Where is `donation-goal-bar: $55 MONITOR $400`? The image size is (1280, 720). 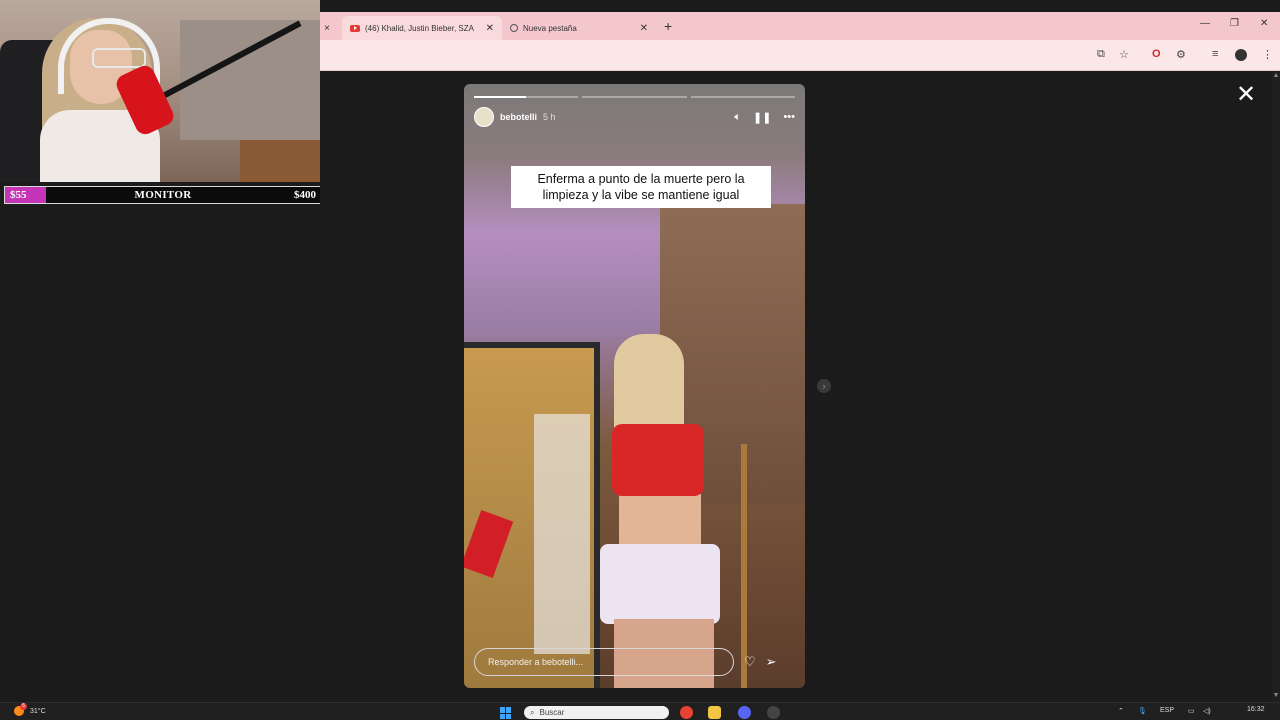
donation-goal-bar: $55 MONITOR $400 is located at coordinates (163, 195).